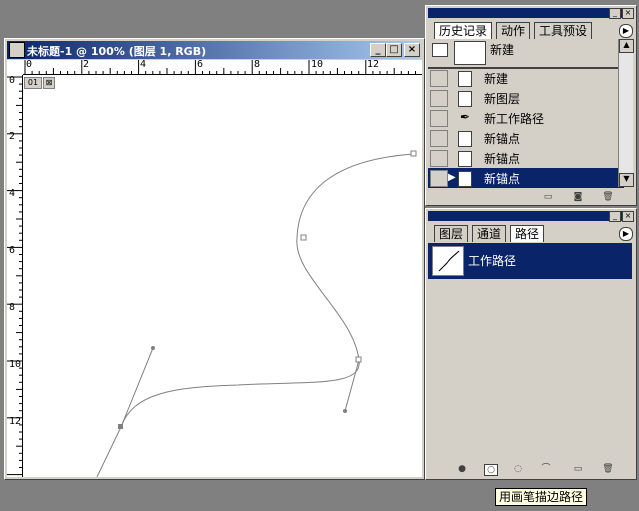 This screenshot has width=639, height=511. I want to click on history-snapshot: 新建, so click(526, 54).